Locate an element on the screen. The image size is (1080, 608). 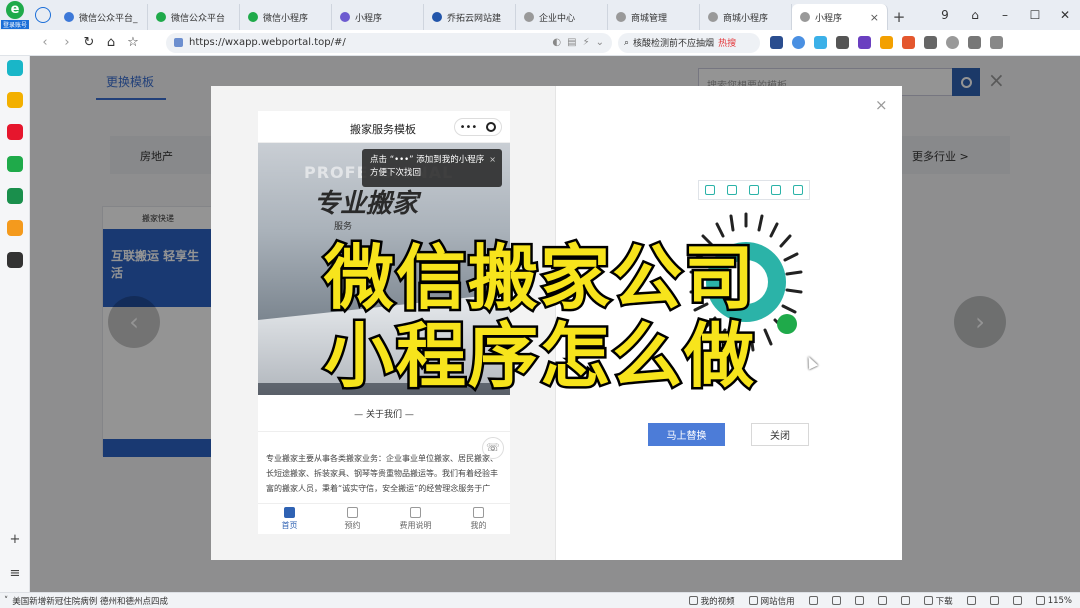
modal-close-icon: × is located at coordinates (881, 105).